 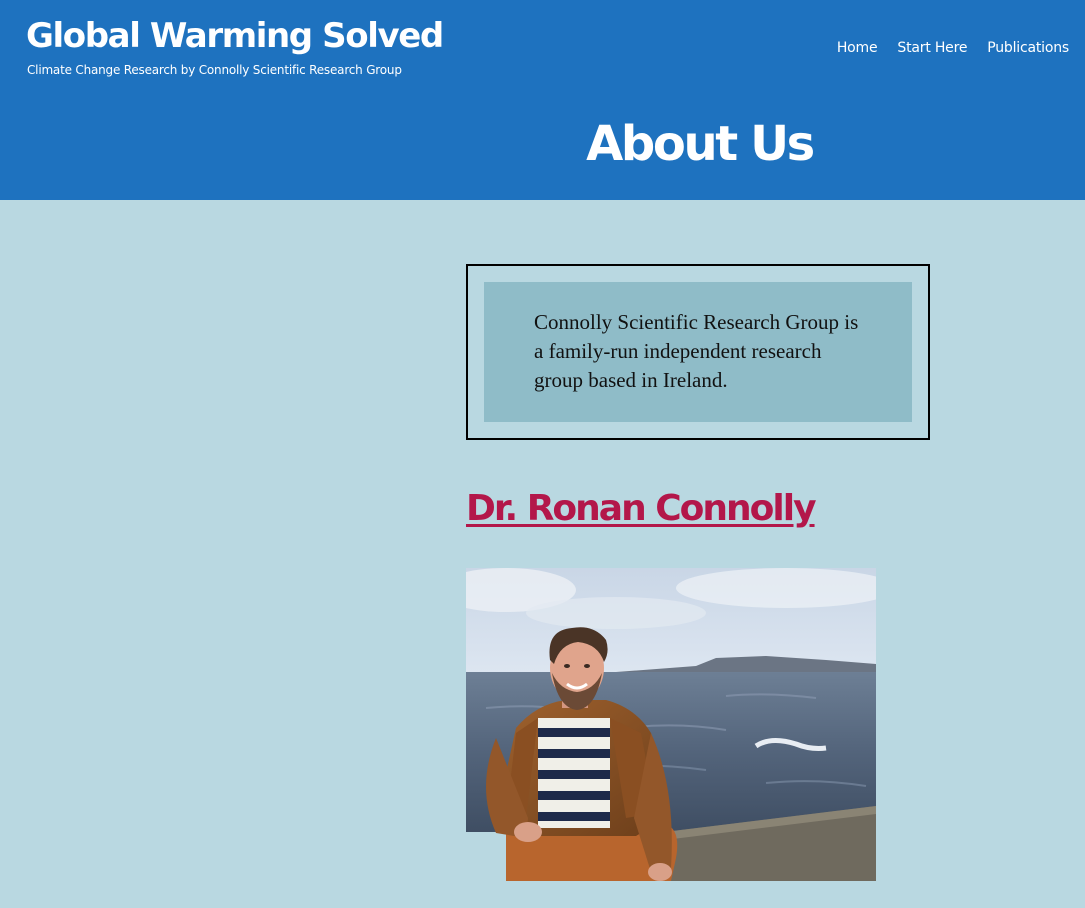 What do you see at coordinates (857, 48) in the screenshot?
I see `nav-item-home: Home` at bounding box center [857, 48].